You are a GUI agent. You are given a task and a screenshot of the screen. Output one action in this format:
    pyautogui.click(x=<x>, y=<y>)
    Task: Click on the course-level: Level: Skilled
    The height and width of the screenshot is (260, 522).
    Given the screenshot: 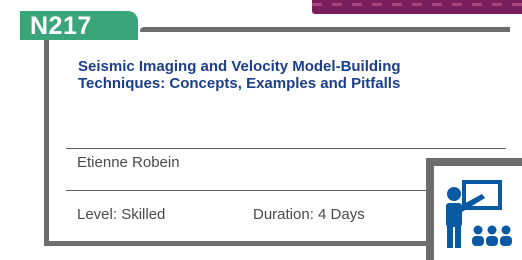 What is the action you would take?
    pyautogui.click(x=121, y=214)
    